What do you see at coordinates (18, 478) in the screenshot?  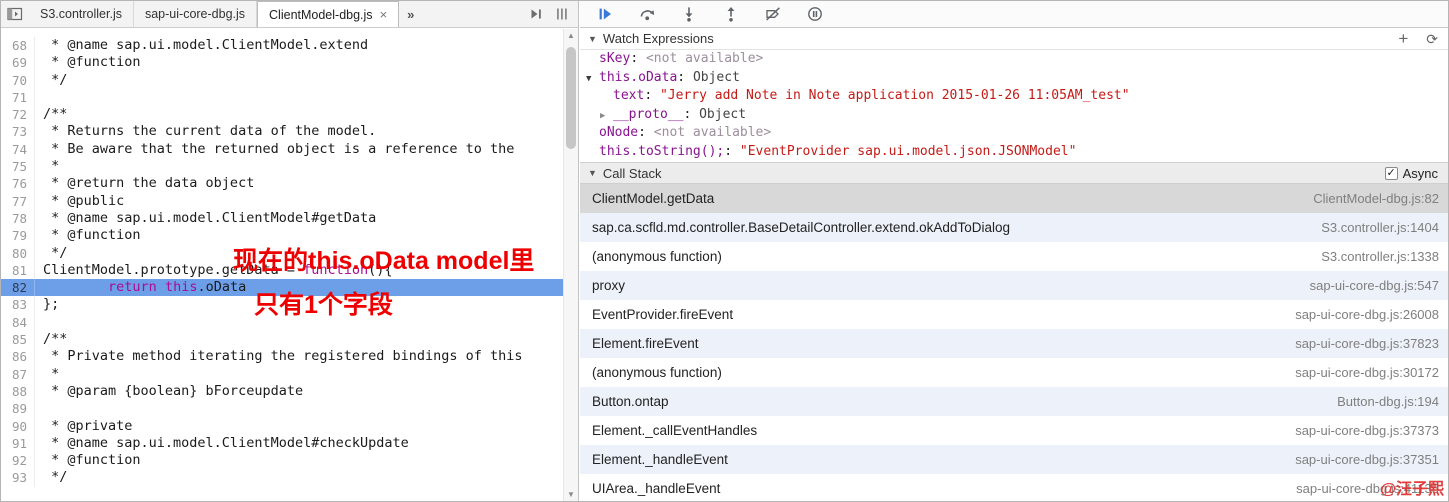 I see `line-number: 93` at bounding box center [18, 478].